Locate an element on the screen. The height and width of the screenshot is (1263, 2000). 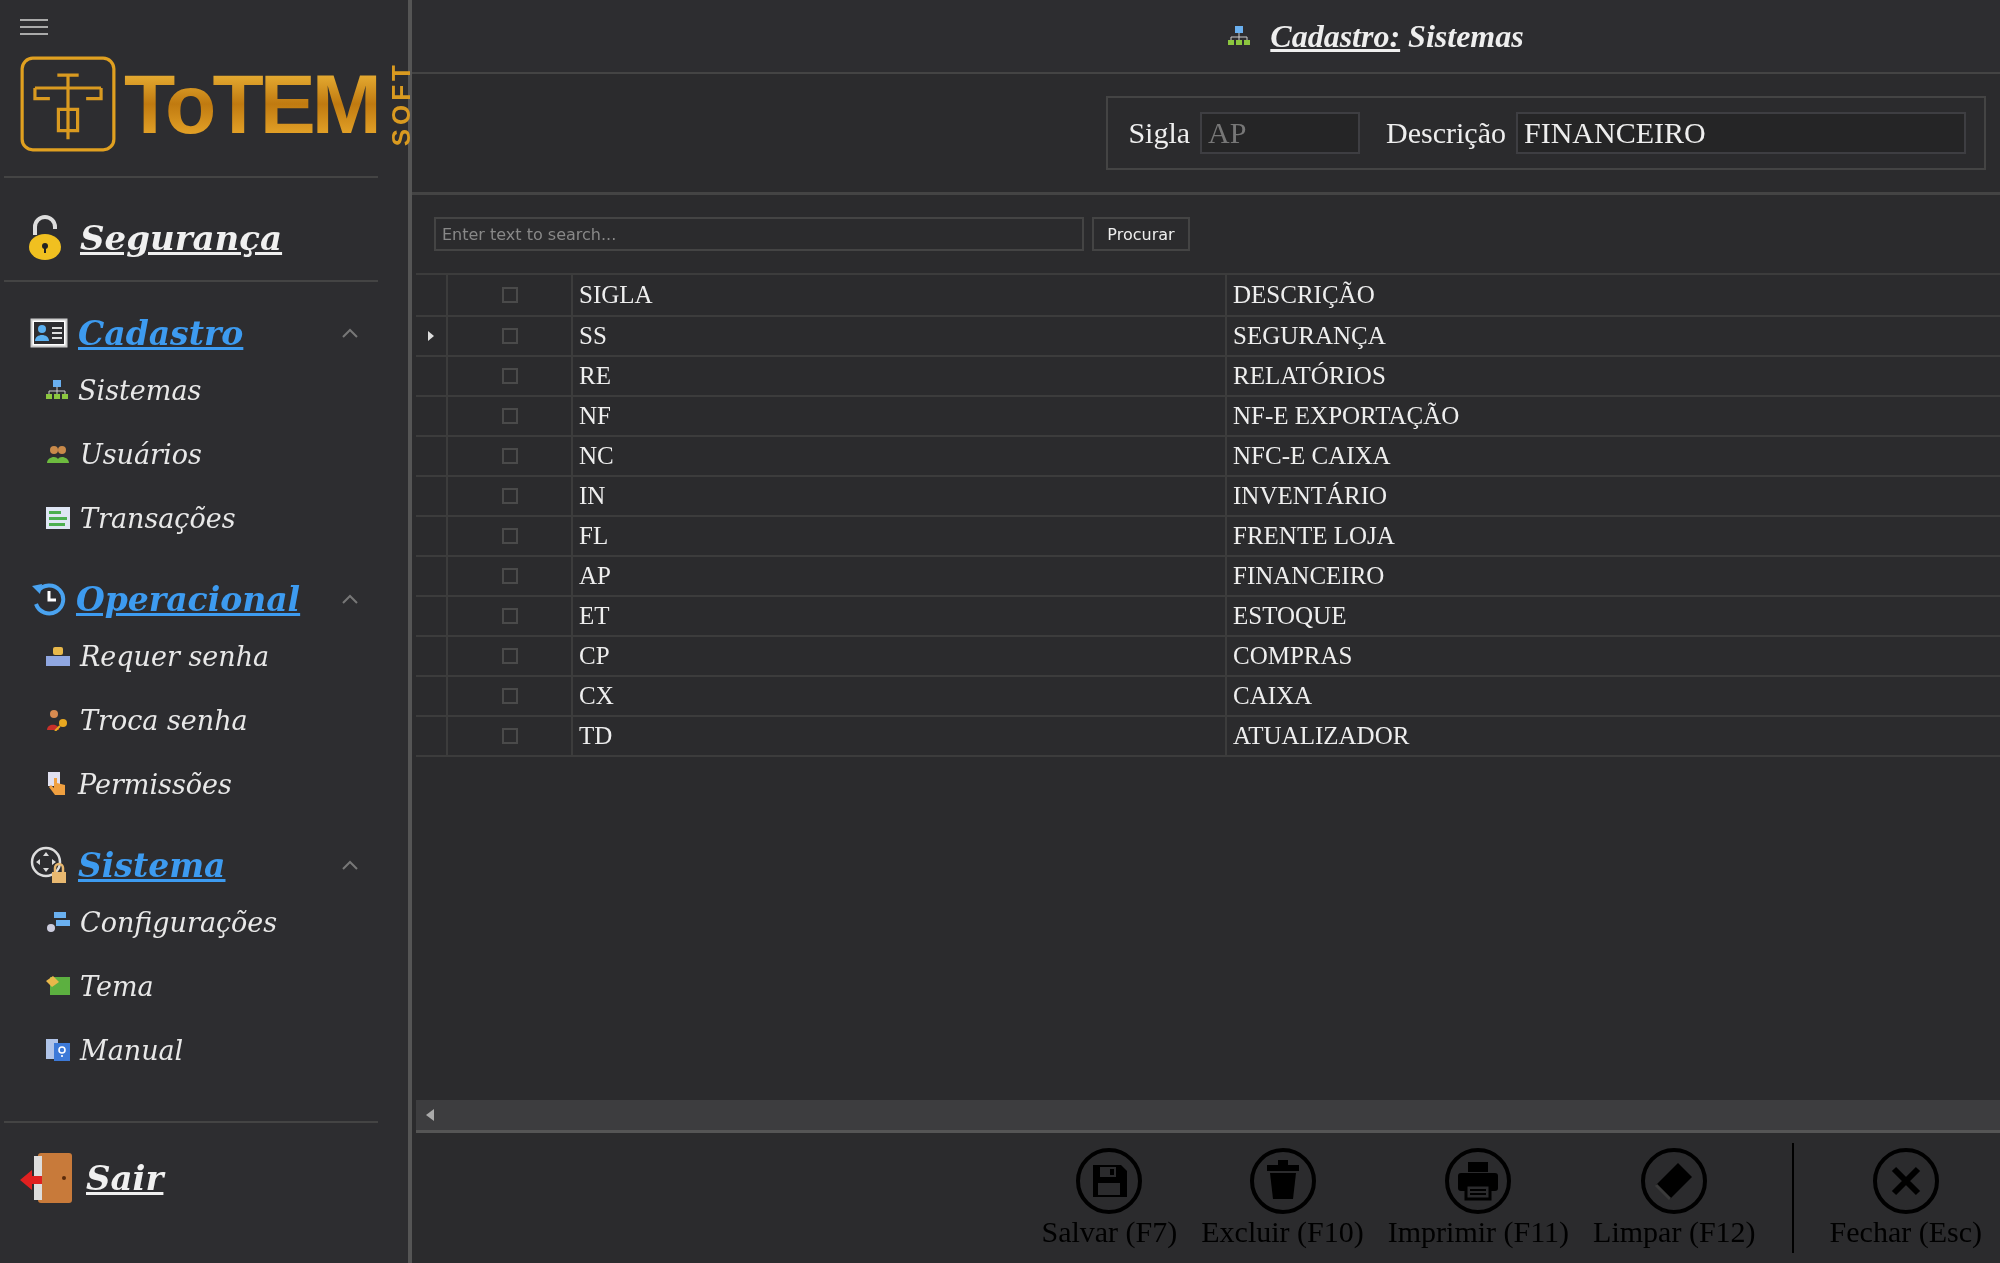
sidebar-item: Manual is located at coordinates (132, 1050).